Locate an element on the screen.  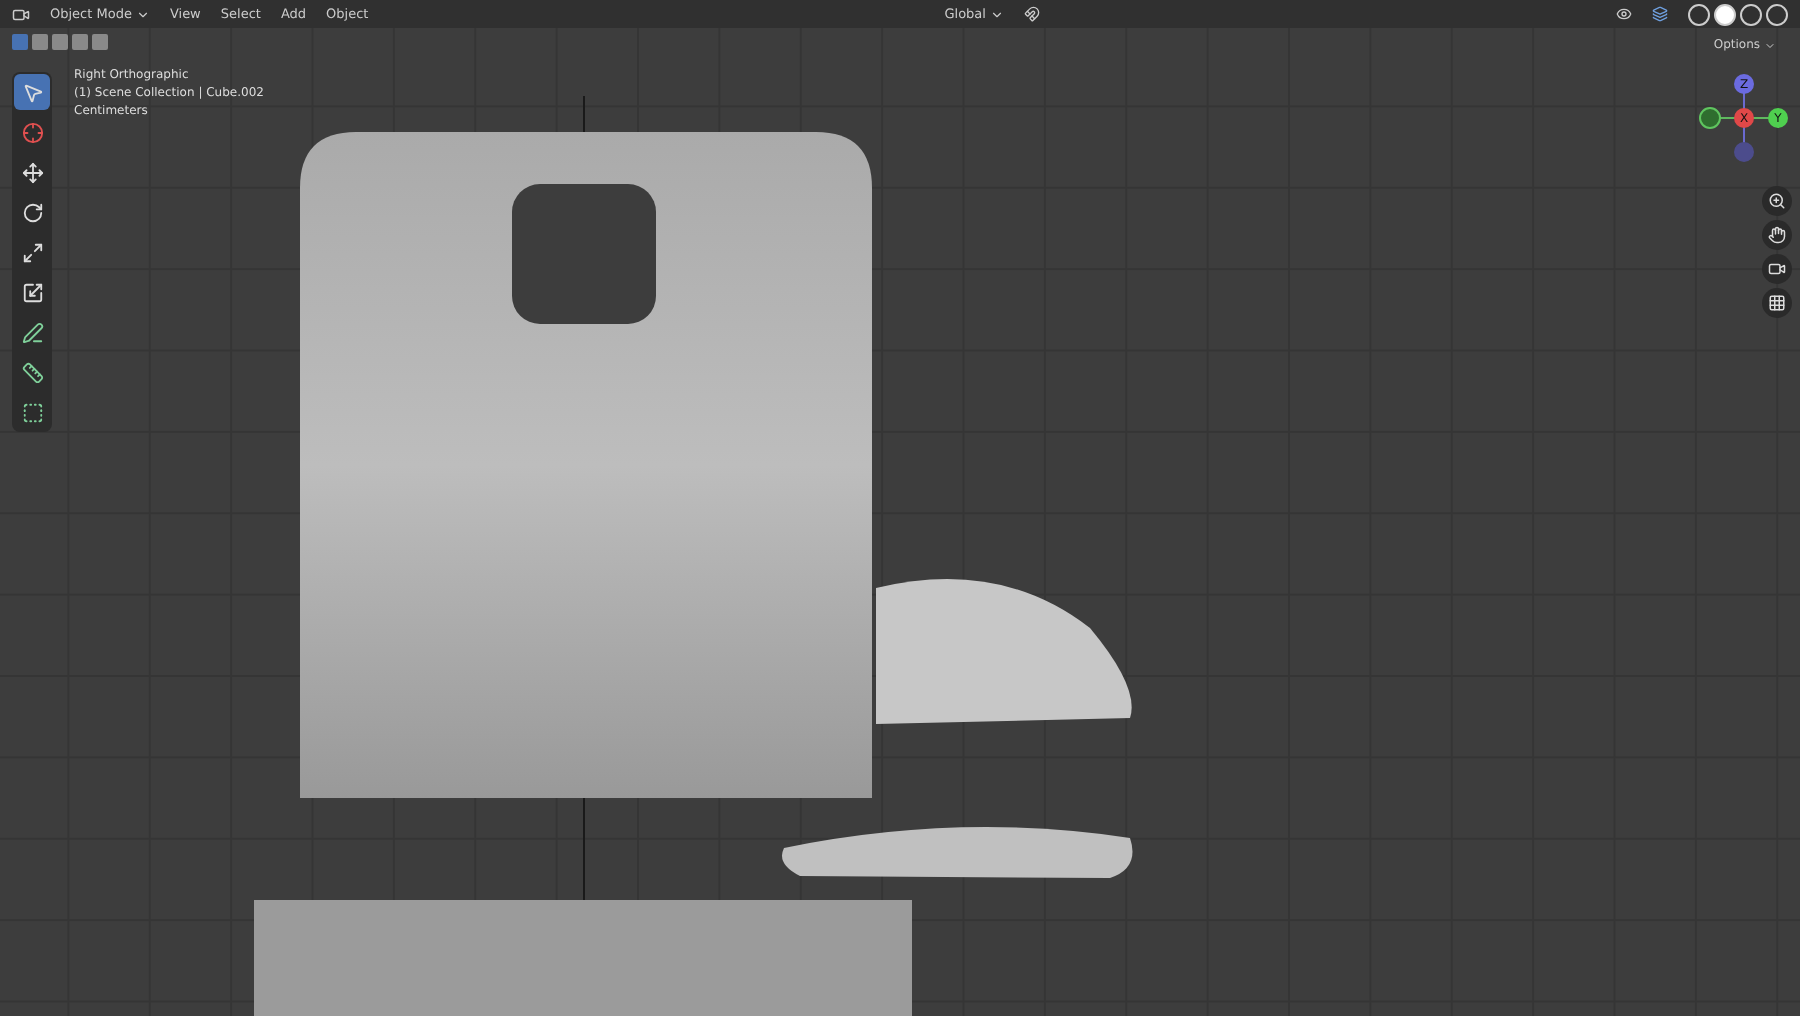
grid-icon is located at coordinates (1777, 303).